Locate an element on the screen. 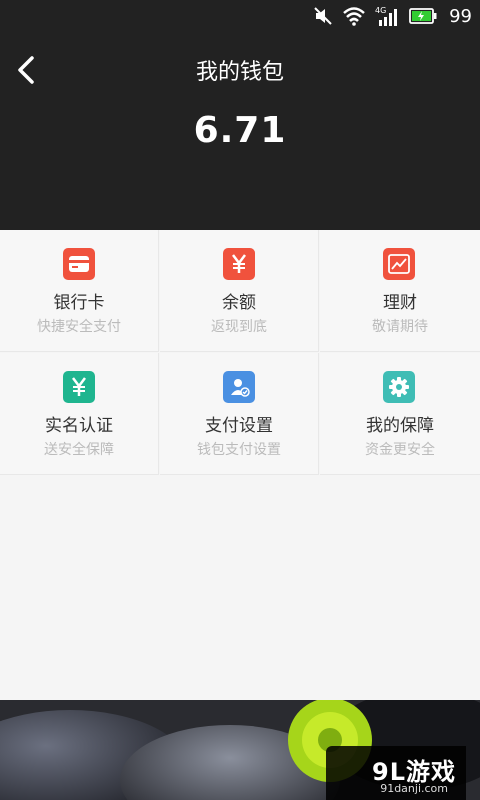  menu-item-label: 银行卡 is located at coordinates (79, 303).